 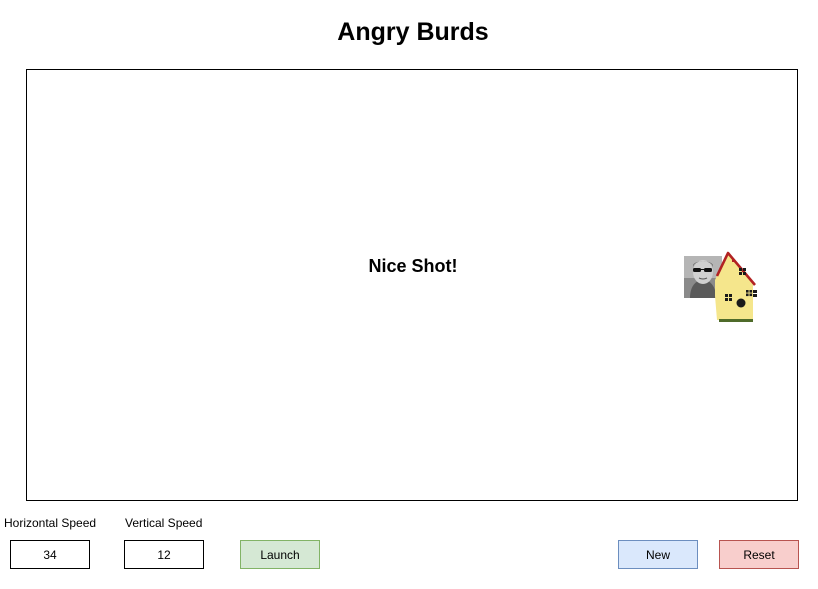 What do you see at coordinates (280, 554) in the screenshot?
I see `launch-button: Launch` at bounding box center [280, 554].